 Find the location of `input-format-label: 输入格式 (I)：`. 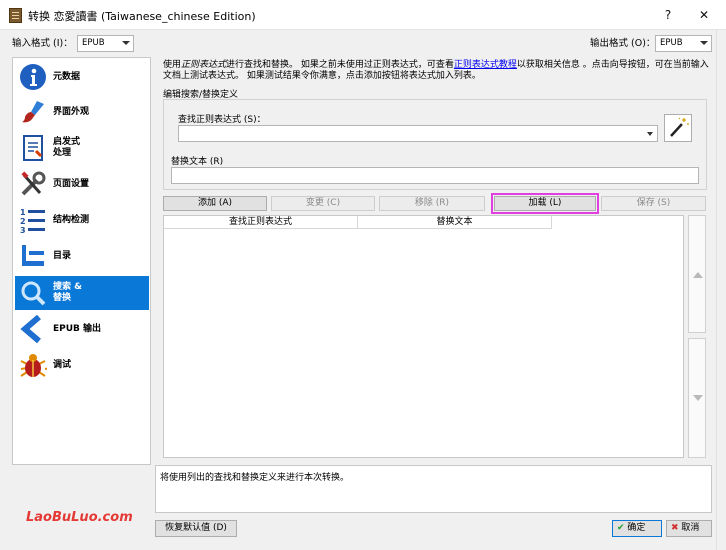

input-format-label: 输入格式 (I)： is located at coordinates (42, 43).